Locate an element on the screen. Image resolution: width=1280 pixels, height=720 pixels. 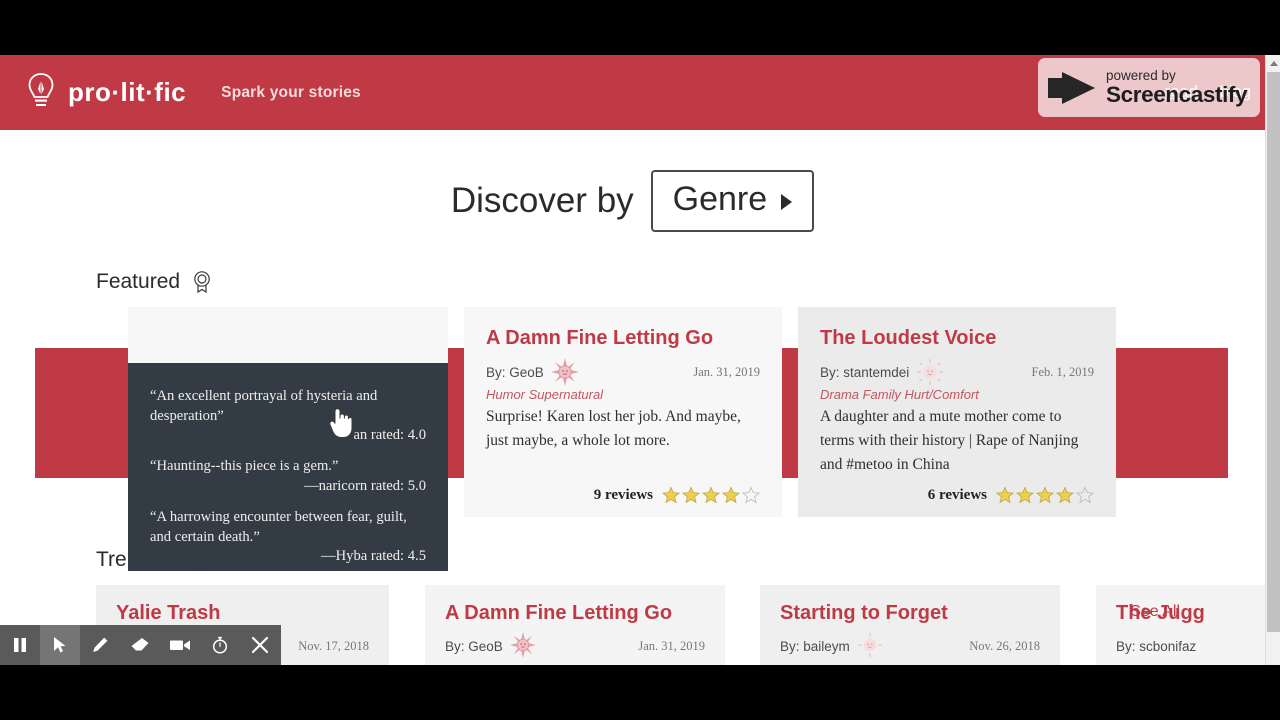
card-tags: Humor Supernatural is located at coordinates (545, 394).